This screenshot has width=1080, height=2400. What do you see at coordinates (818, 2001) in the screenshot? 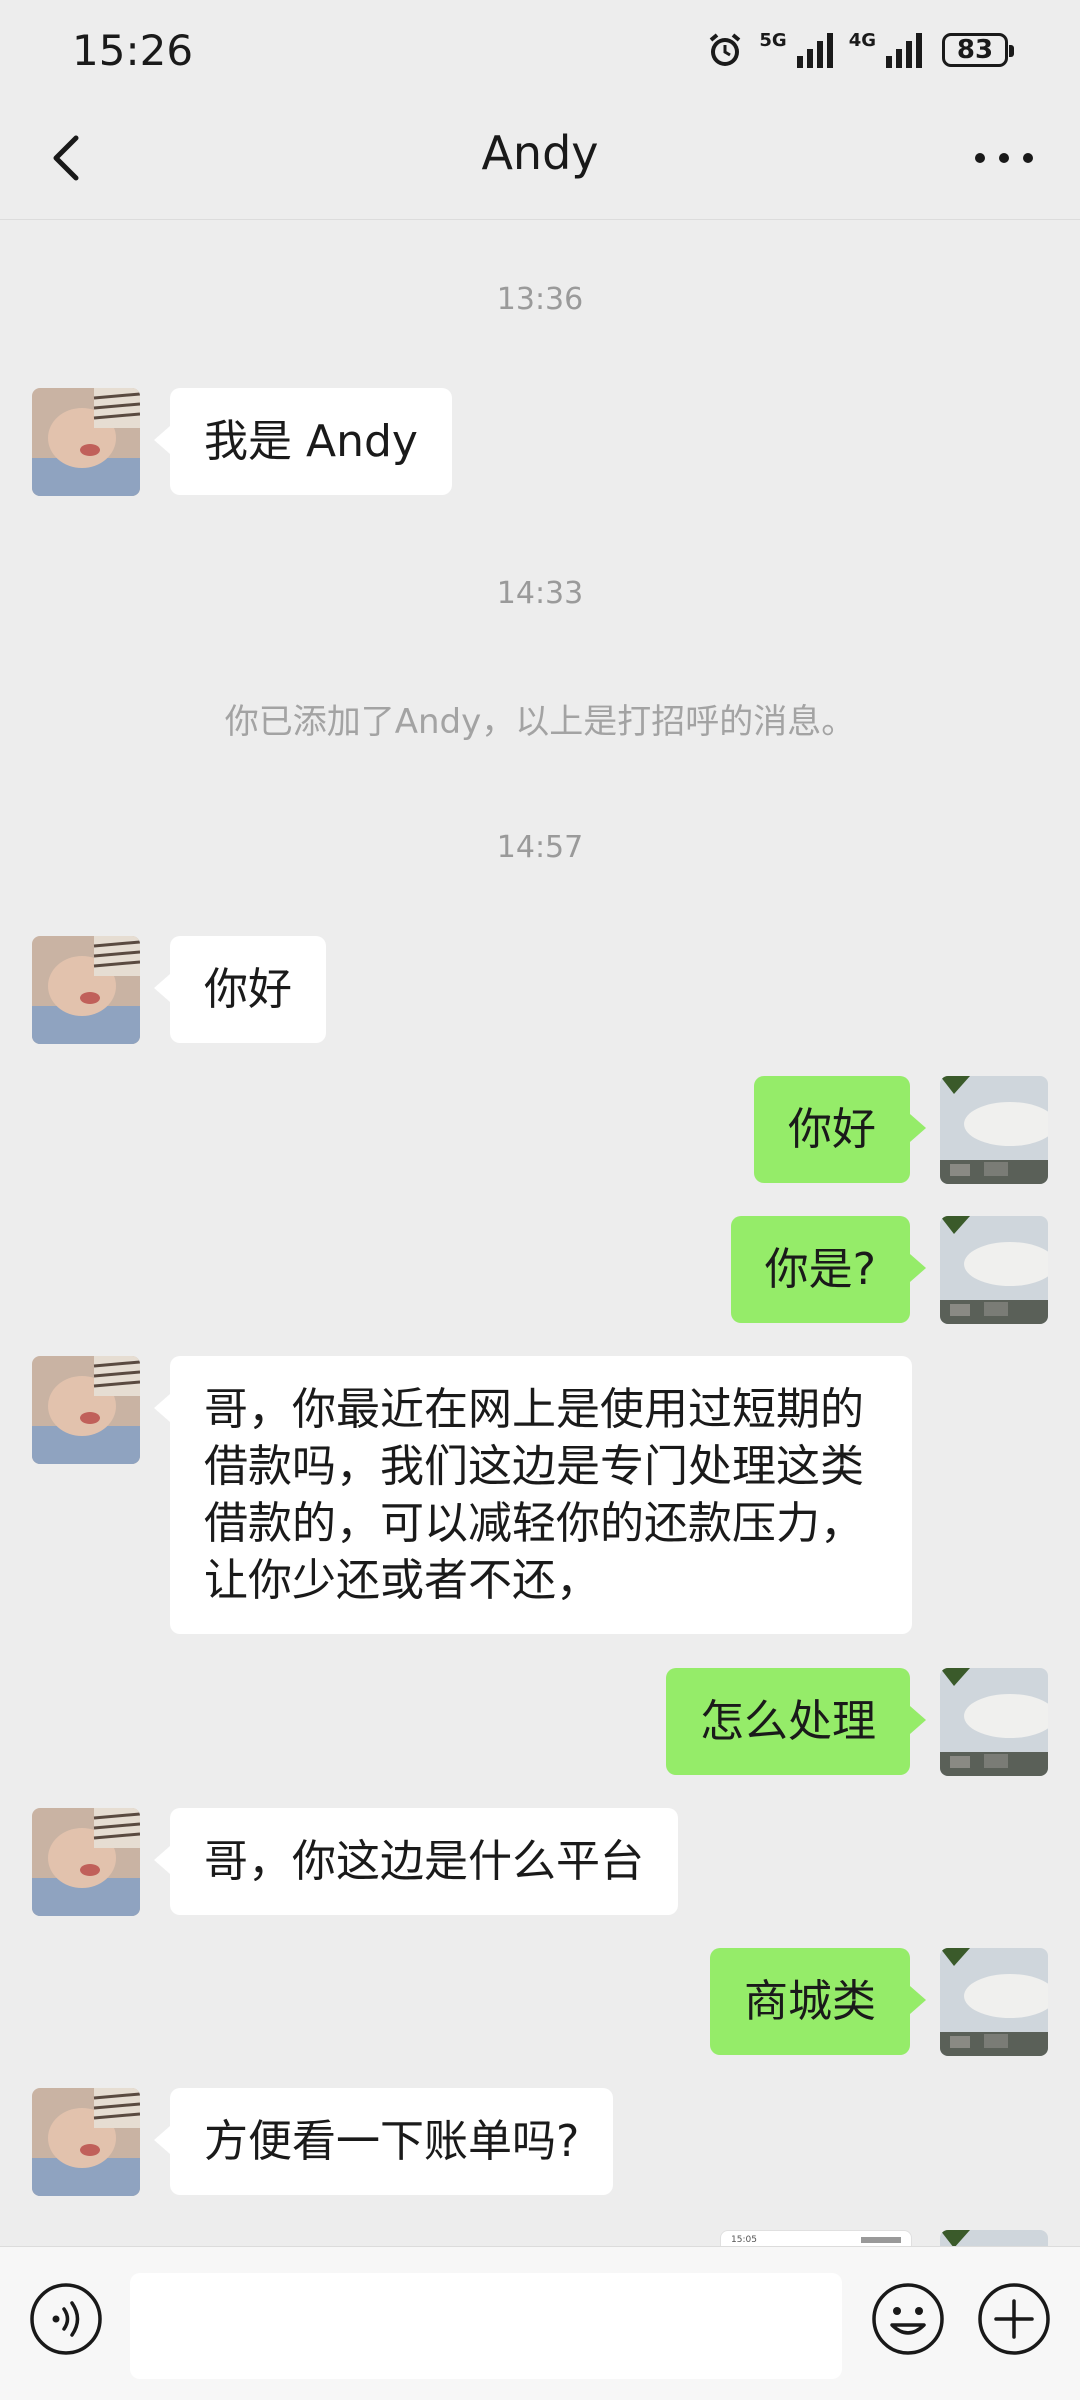
I see `outgoing-message: 商城类` at bounding box center [818, 2001].